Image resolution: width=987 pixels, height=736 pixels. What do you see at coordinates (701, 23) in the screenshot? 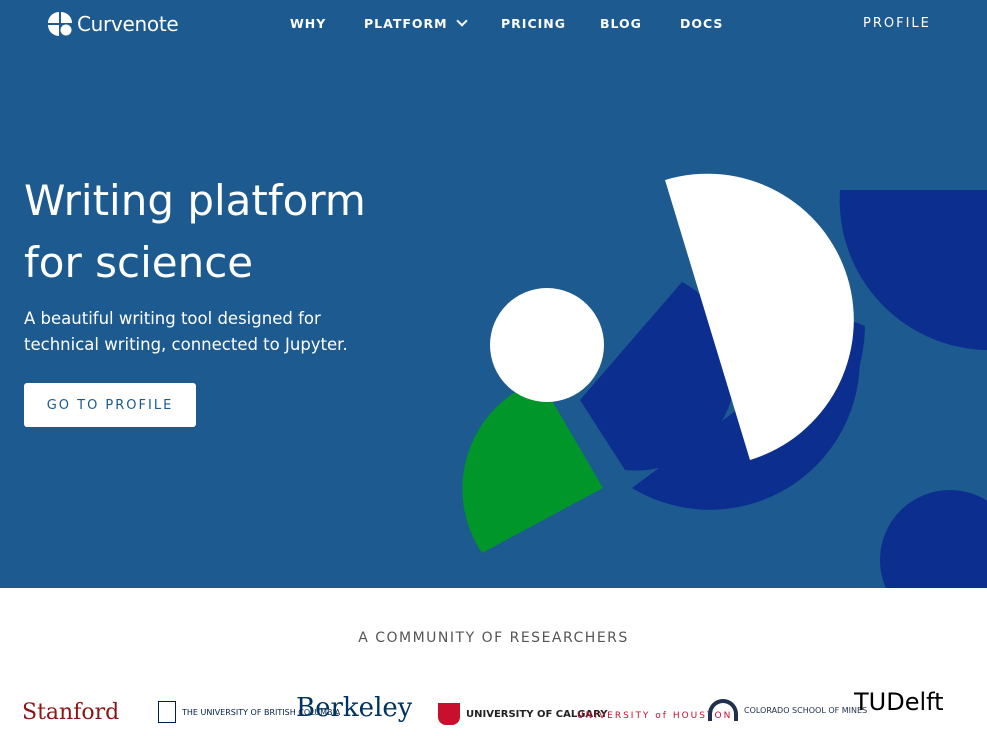
I see `nav-docs: DOCS` at bounding box center [701, 23].